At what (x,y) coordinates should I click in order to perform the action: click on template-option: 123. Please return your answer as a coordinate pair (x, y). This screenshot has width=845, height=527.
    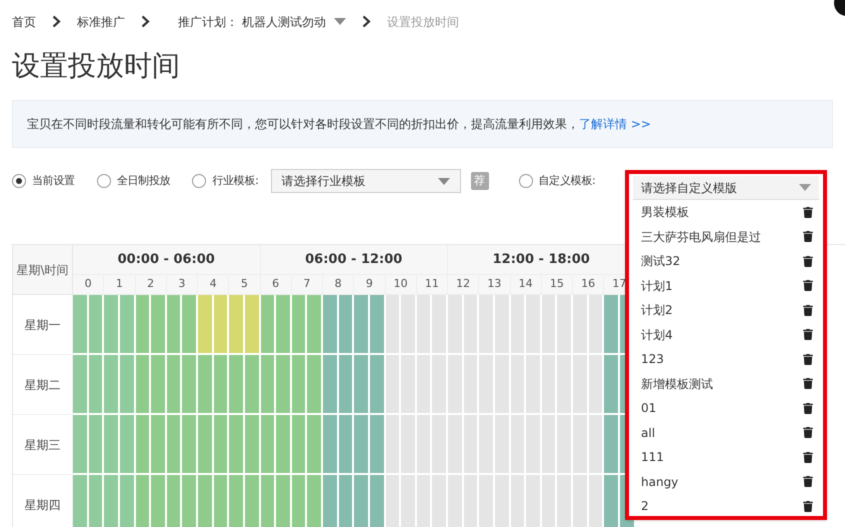
    Looking at the image, I should click on (726, 359).